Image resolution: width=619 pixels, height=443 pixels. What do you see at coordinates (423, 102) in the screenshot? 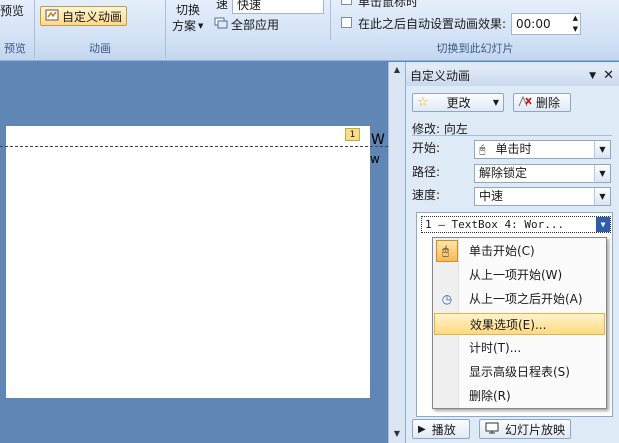
I see `star-icon: ☆` at bounding box center [423, 102].